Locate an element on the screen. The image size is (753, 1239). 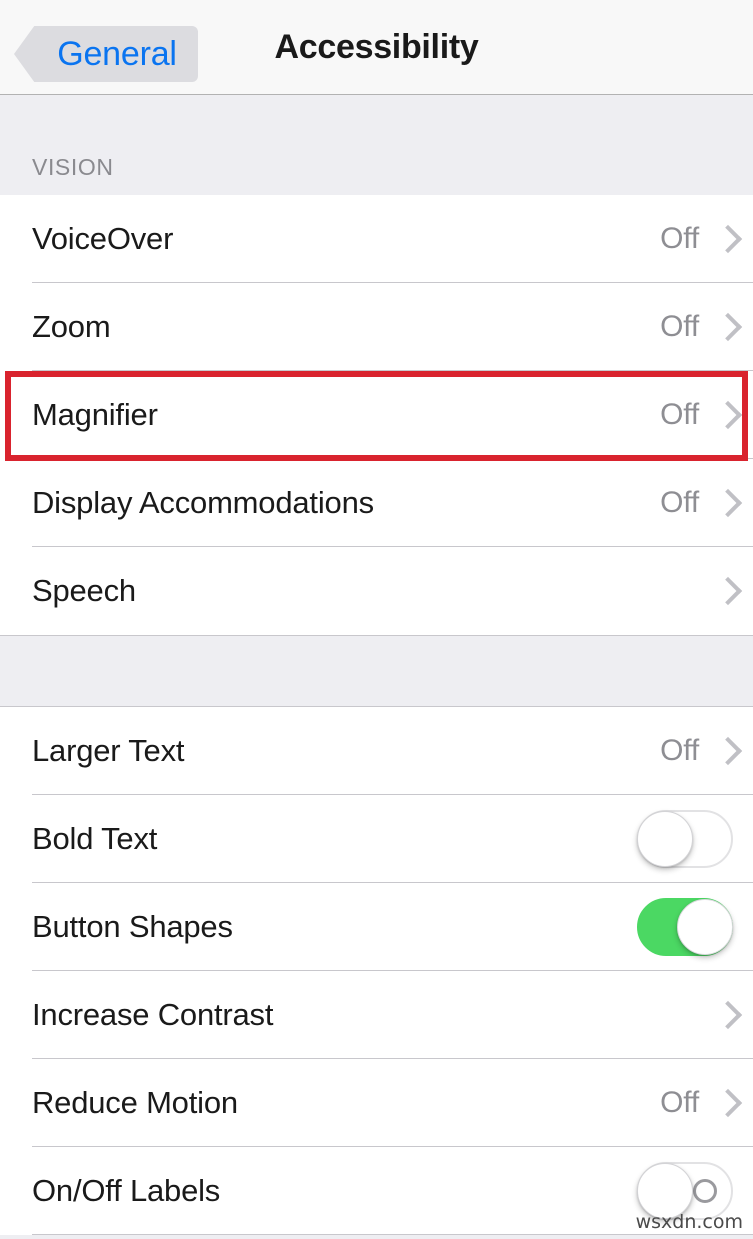
off-label-circle-icon is located at coordinates (705, 1191).